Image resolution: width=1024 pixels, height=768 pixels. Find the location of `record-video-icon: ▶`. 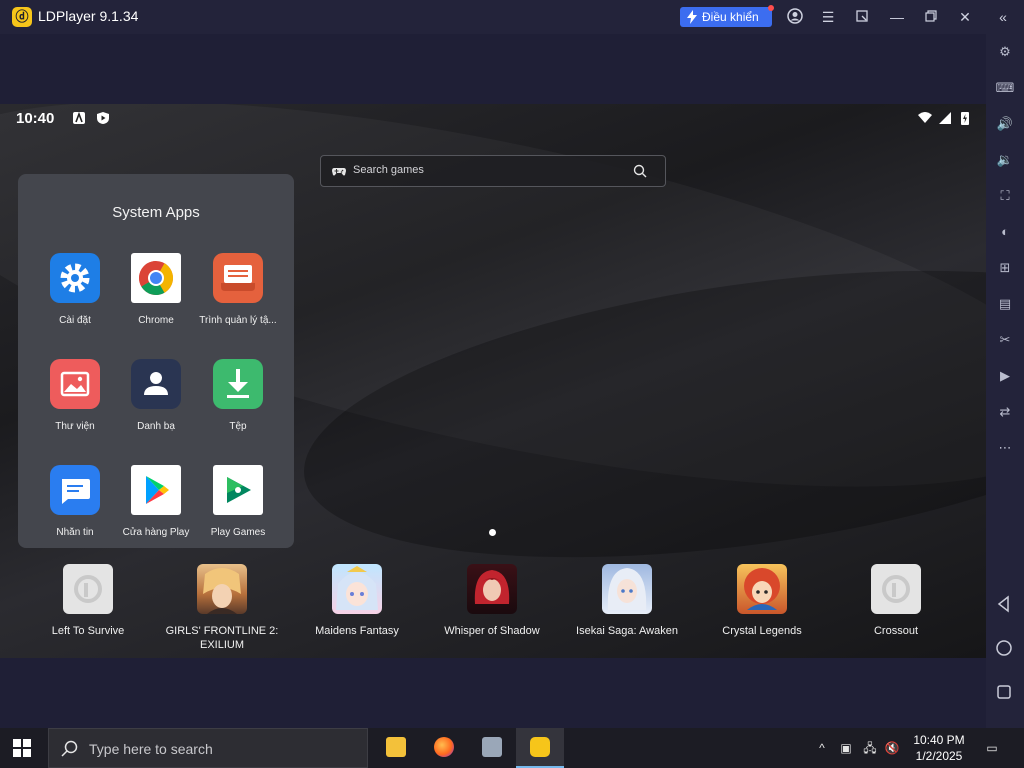

record-video-icon: ▶ is located at coordinates (1005, 376).